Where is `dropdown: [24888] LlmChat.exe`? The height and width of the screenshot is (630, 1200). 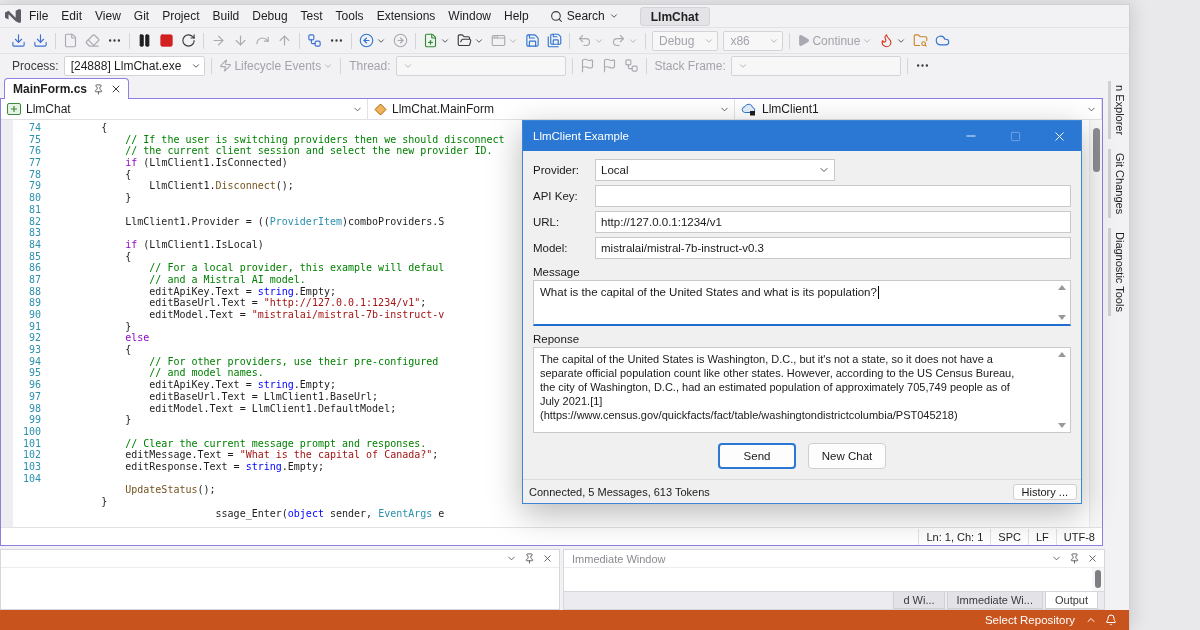 dropdown: [24888] LlmChat.exe is located at coordinates (134, 65).